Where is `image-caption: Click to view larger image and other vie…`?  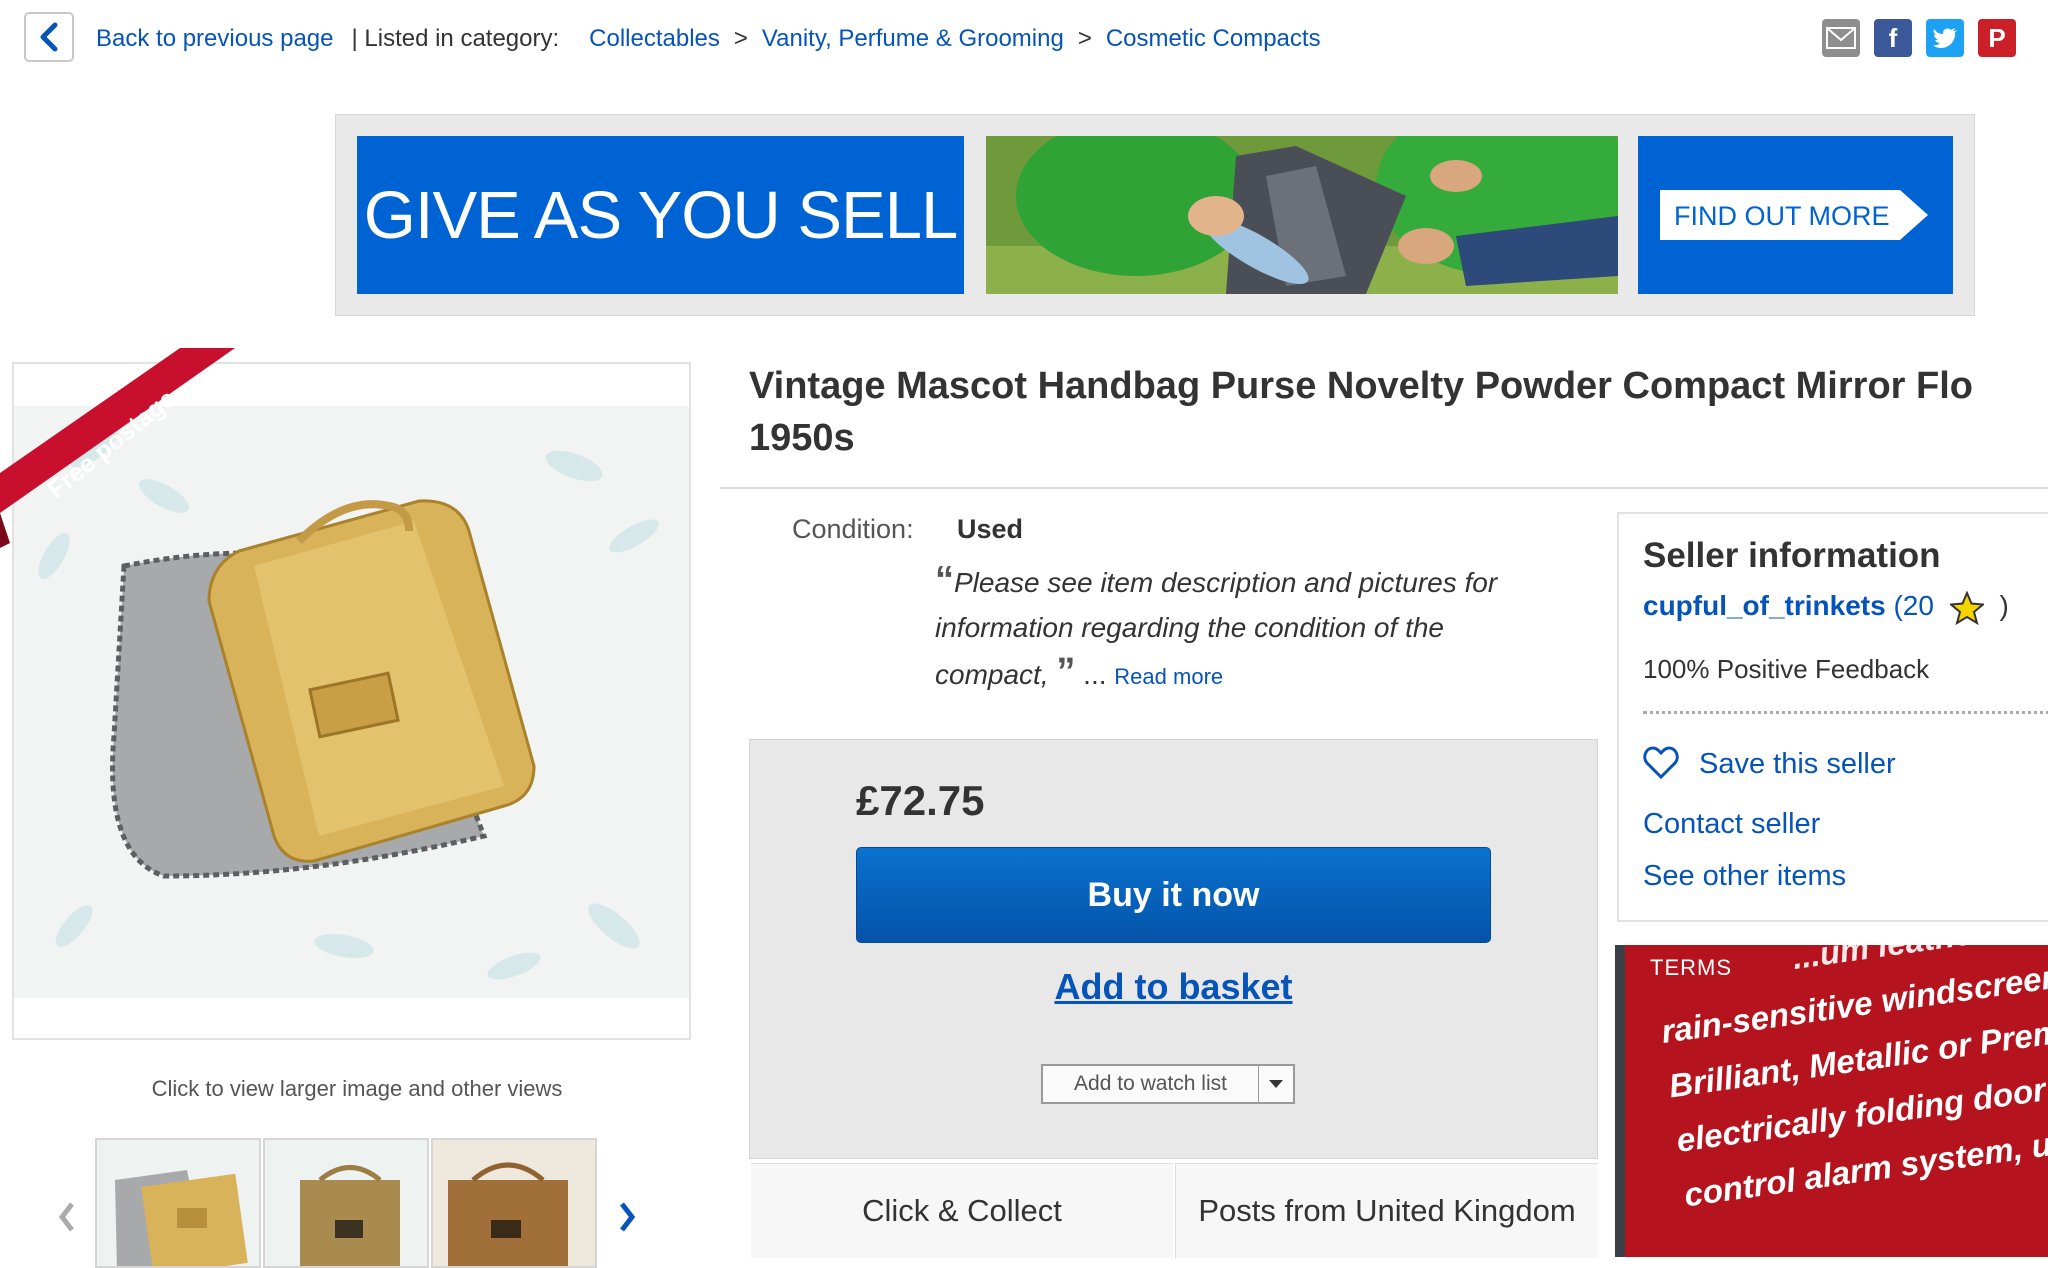
image-caption: Click to view larger image and other vie… is located at coordinates (357, 1088).